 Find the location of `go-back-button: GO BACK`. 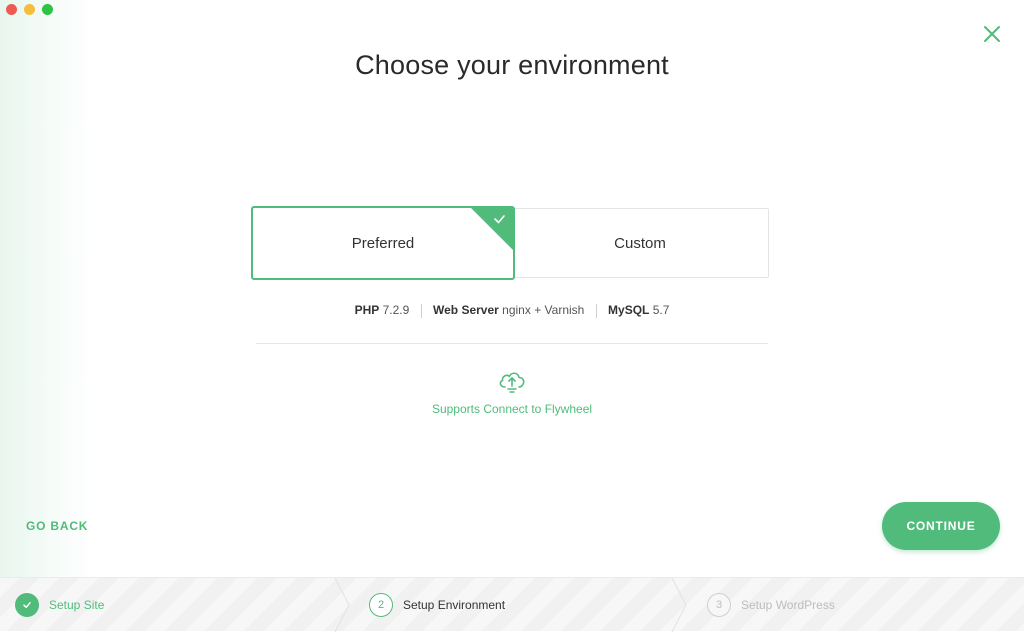

go-back-button: GO BACK is located at coordinates (57, 526).